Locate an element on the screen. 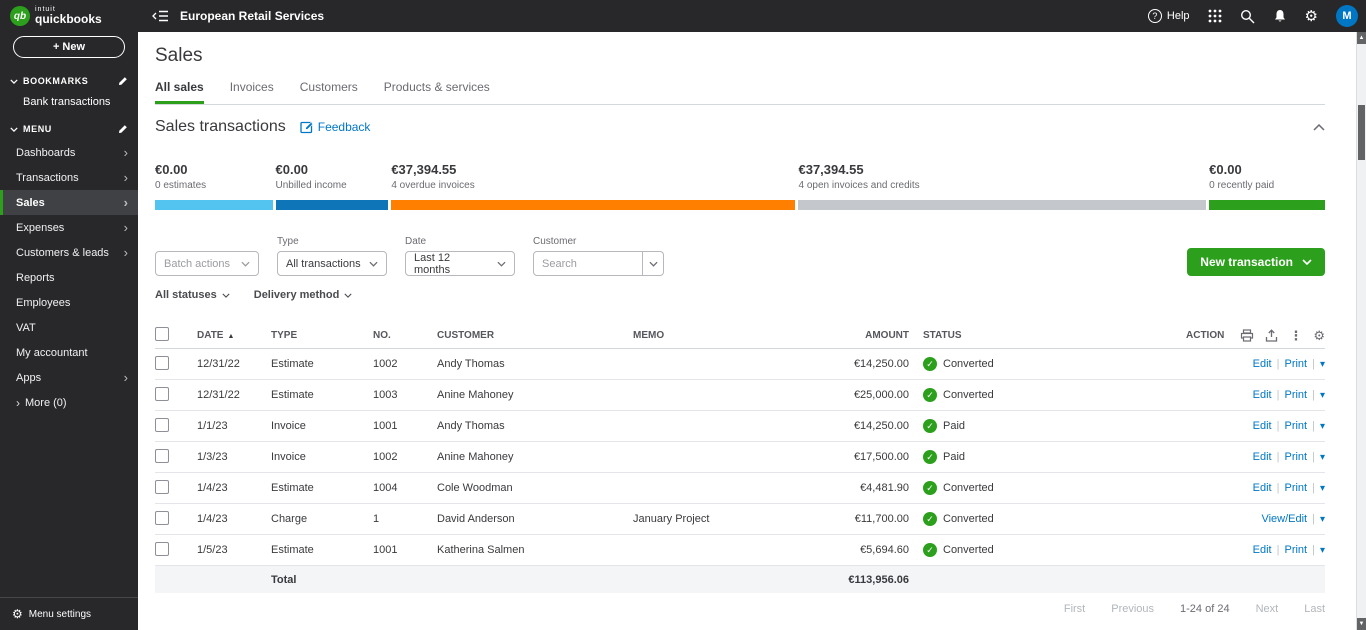 Image resolution: width=1366 pixels, height=630 pixels. status-label: Converted is located at coordinates (968, 550).